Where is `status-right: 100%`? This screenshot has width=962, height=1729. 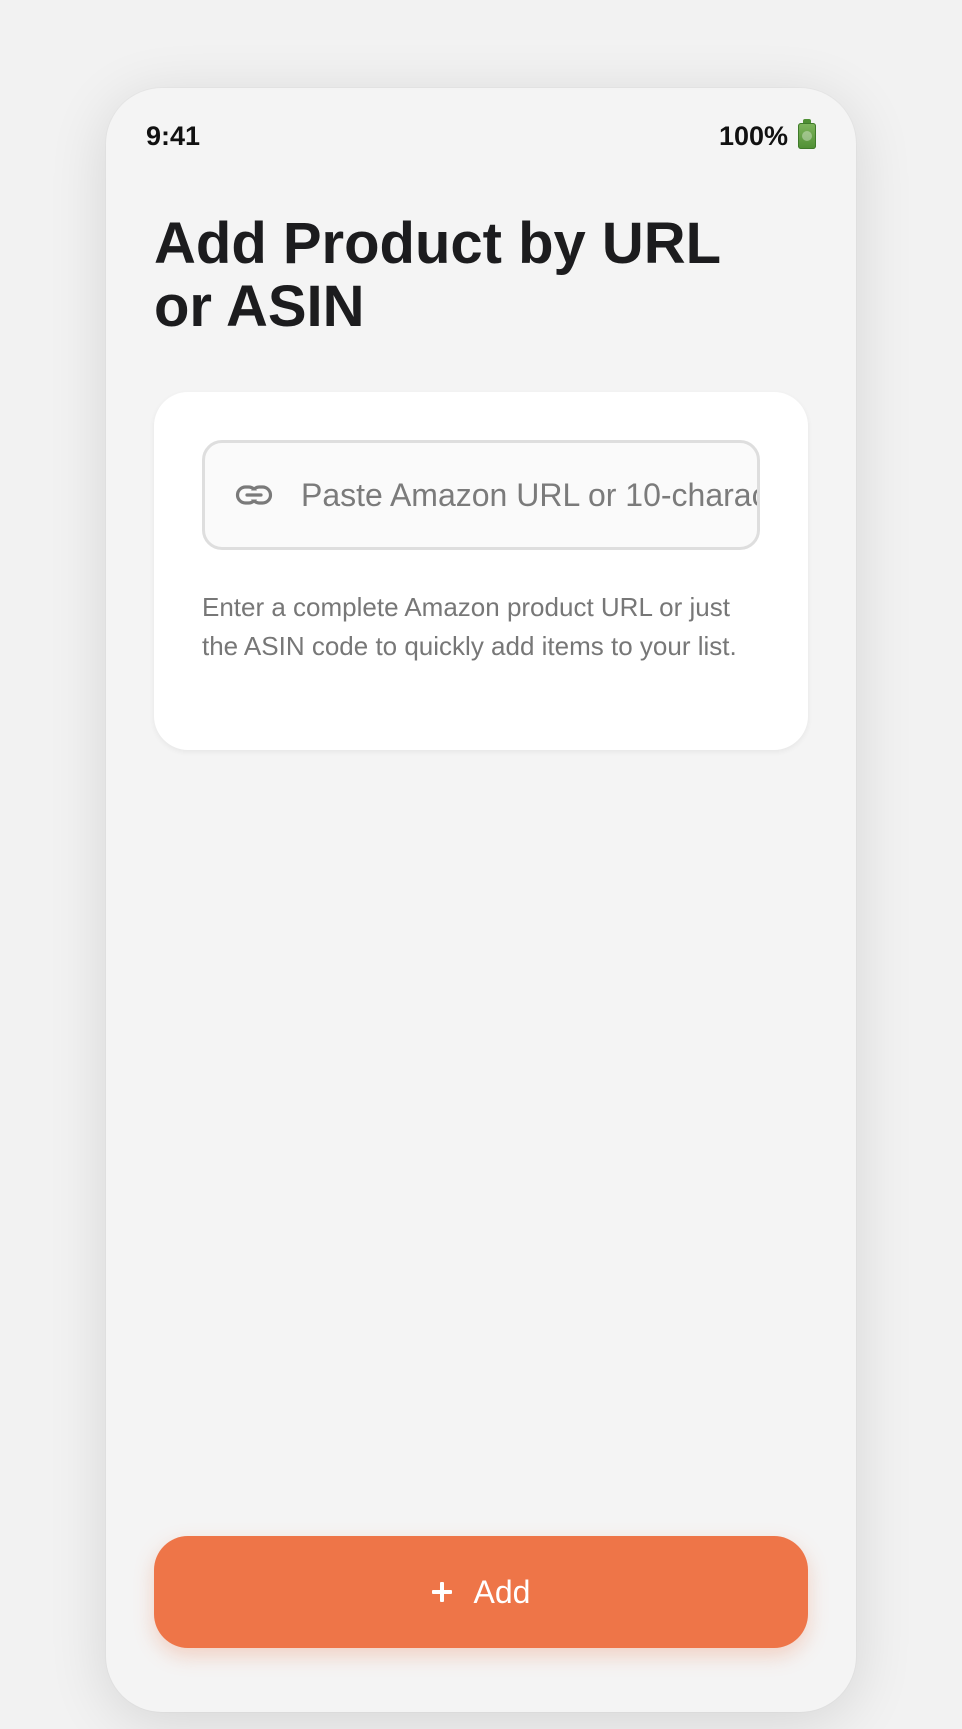 status-right: 100% is located at coordinates (767, 135).